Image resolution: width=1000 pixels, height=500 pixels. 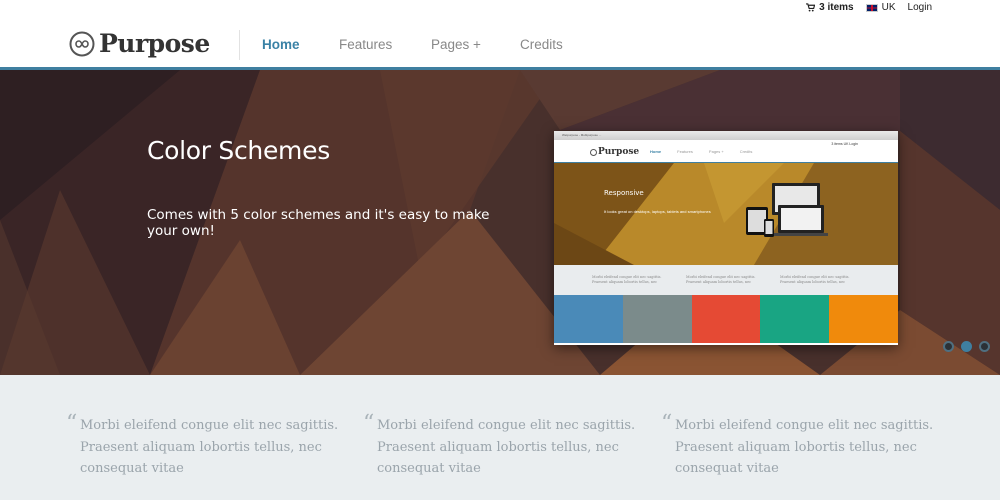 I want to click on preview-nav-home: Home, so click(x=656, y=151).